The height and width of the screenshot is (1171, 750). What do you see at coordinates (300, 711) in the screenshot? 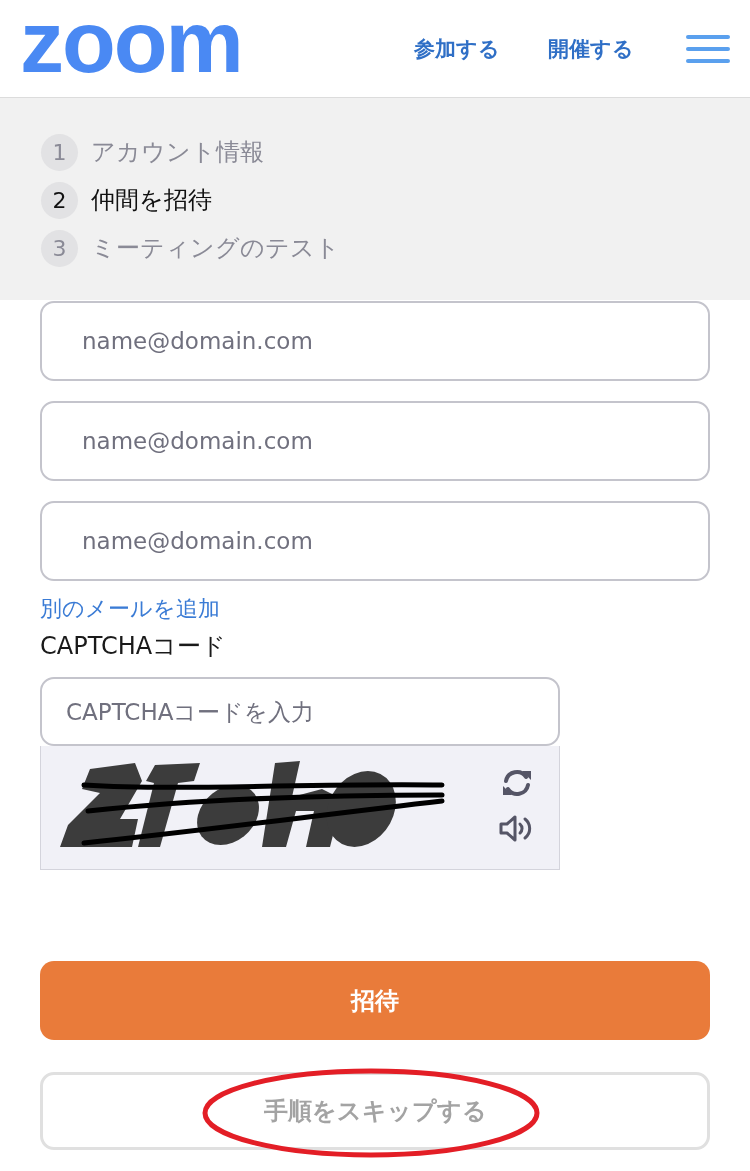
I see `captcha-field: CAPTCHAコードを入力` at bounding box center [300, 711].